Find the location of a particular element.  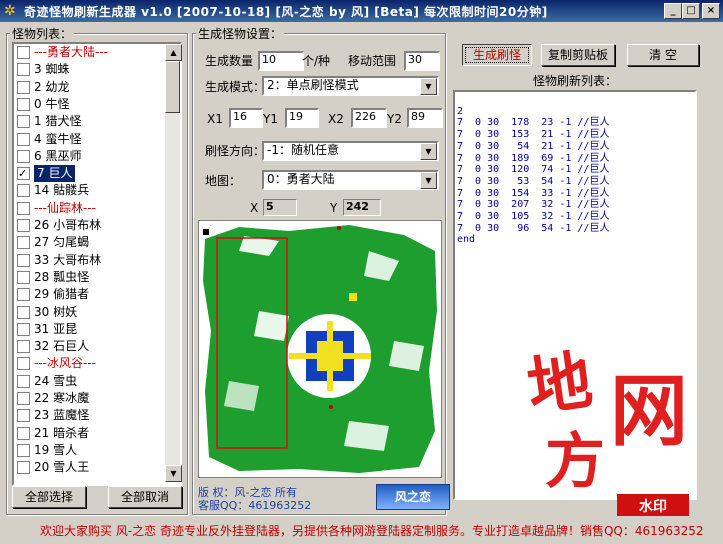

select-all-button: 全部选择 is located at coordinates (49, 497).